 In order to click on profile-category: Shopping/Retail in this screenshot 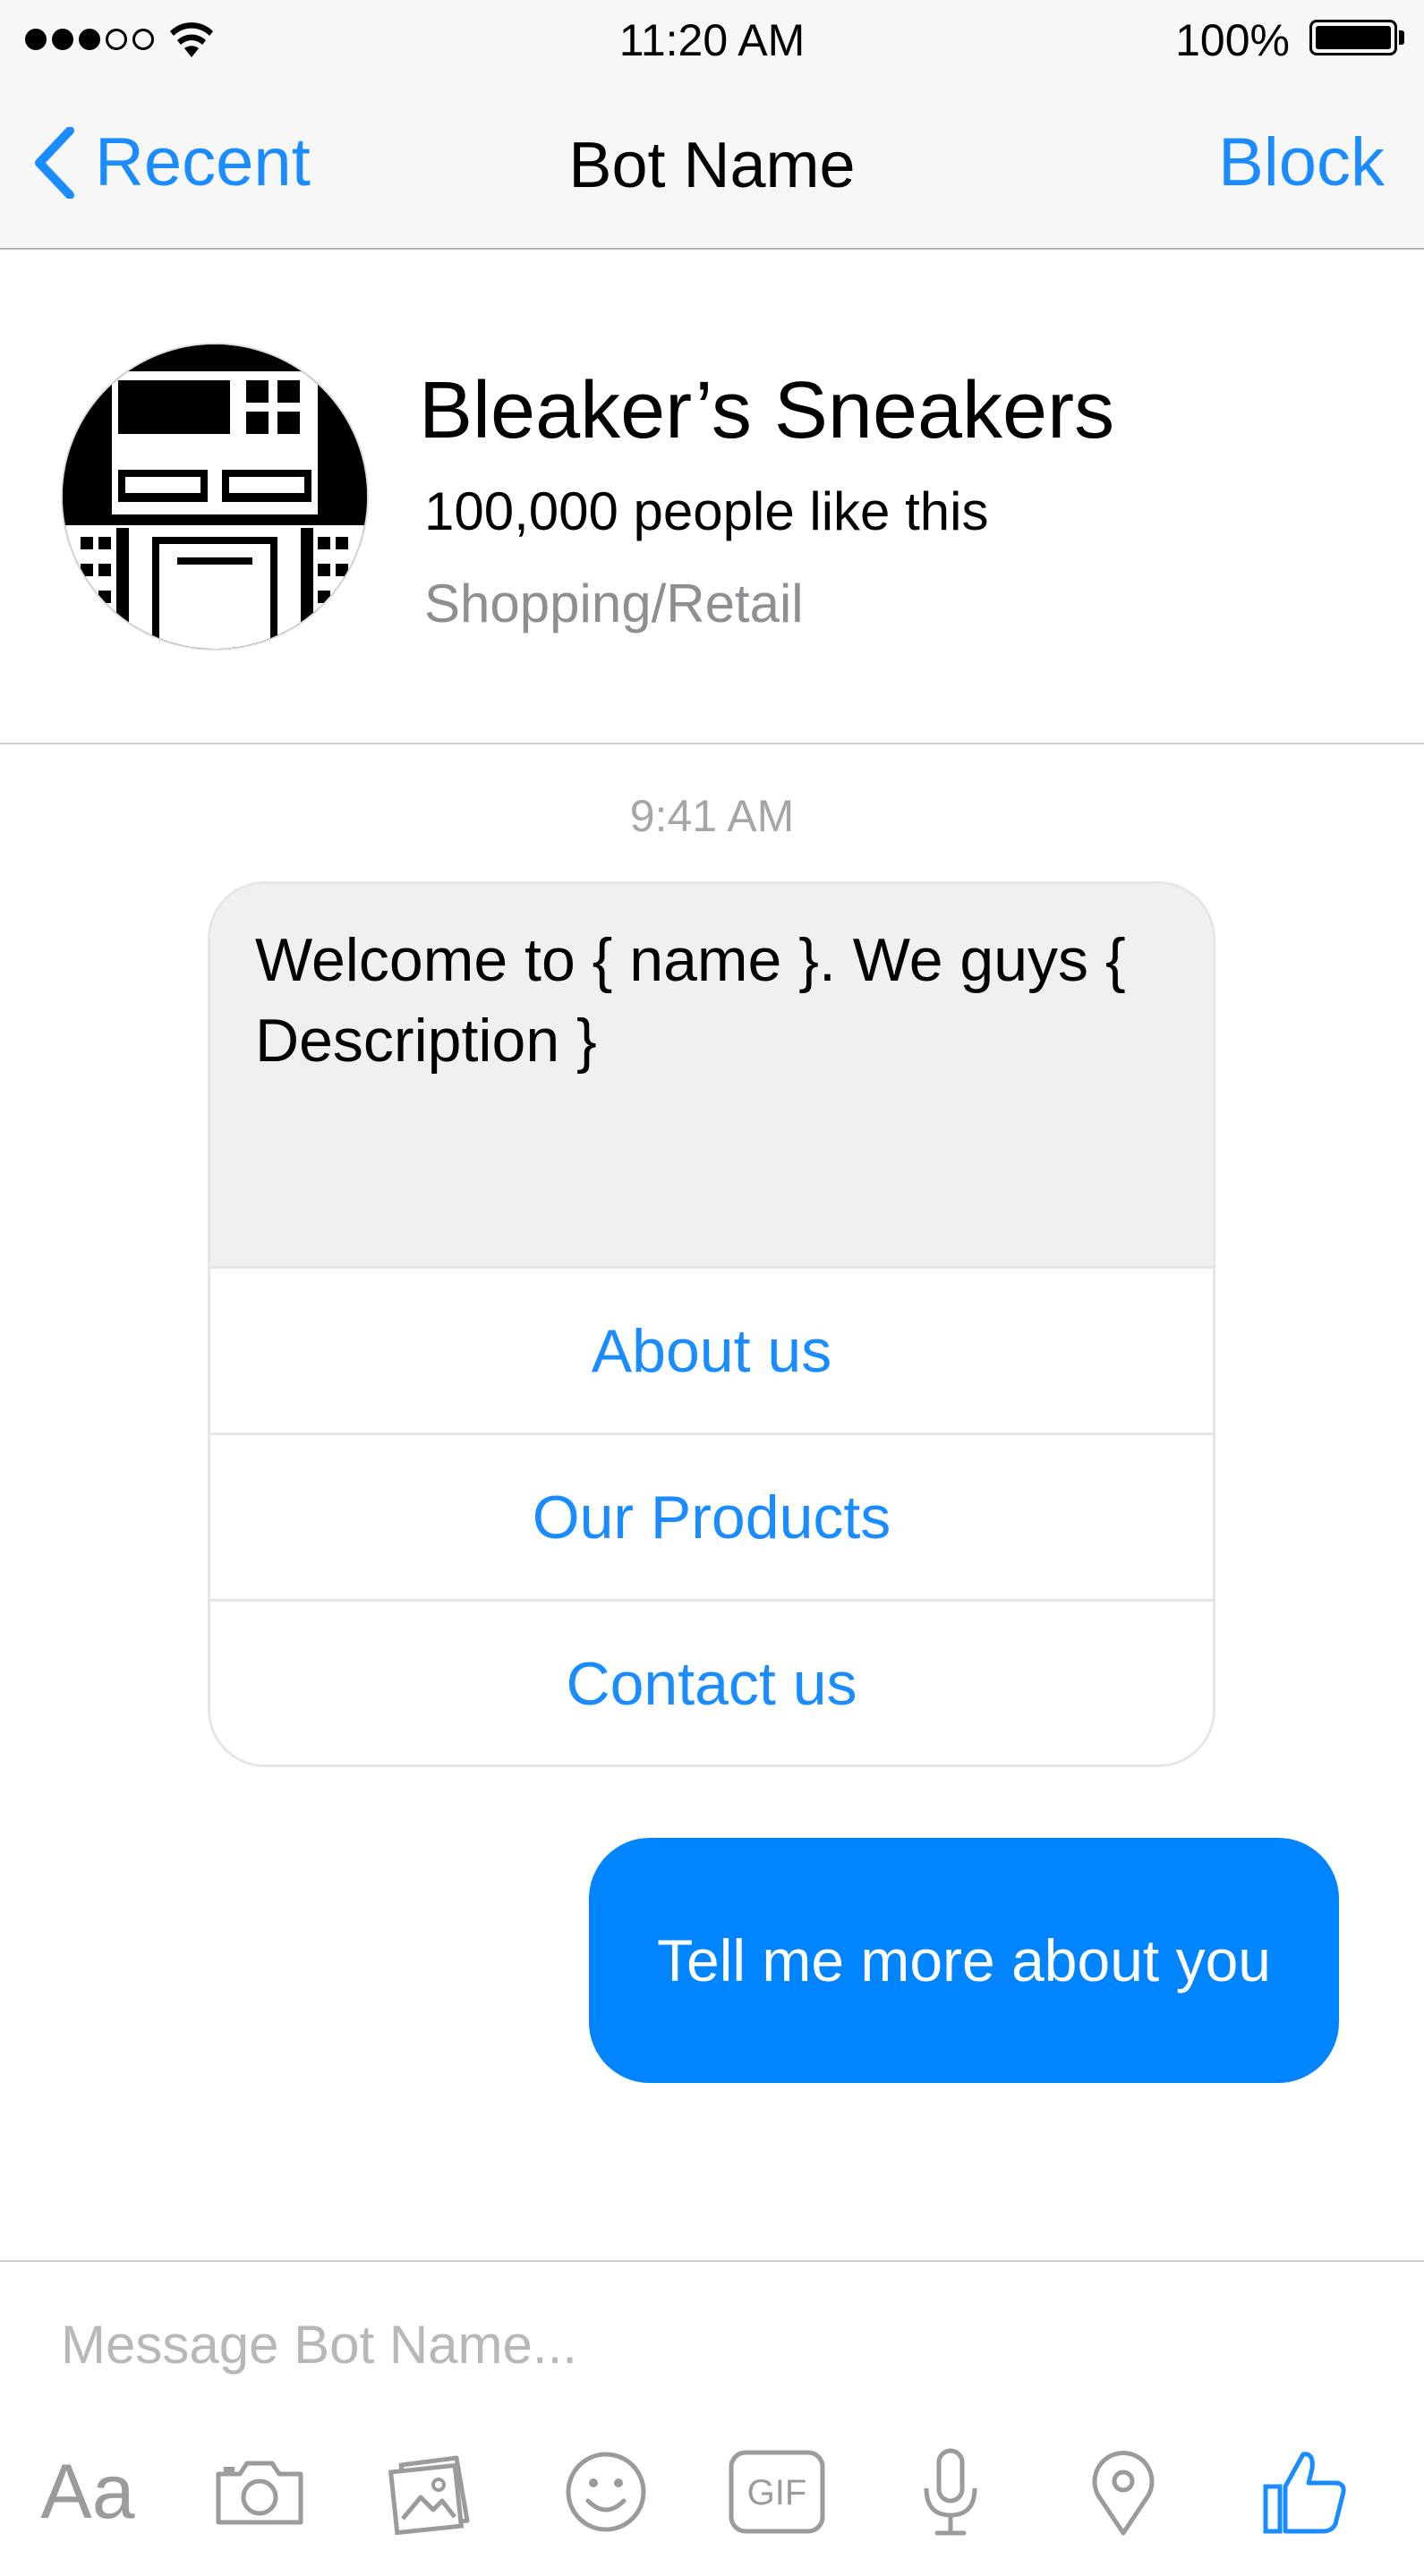, I will do `click(614, 603)`.